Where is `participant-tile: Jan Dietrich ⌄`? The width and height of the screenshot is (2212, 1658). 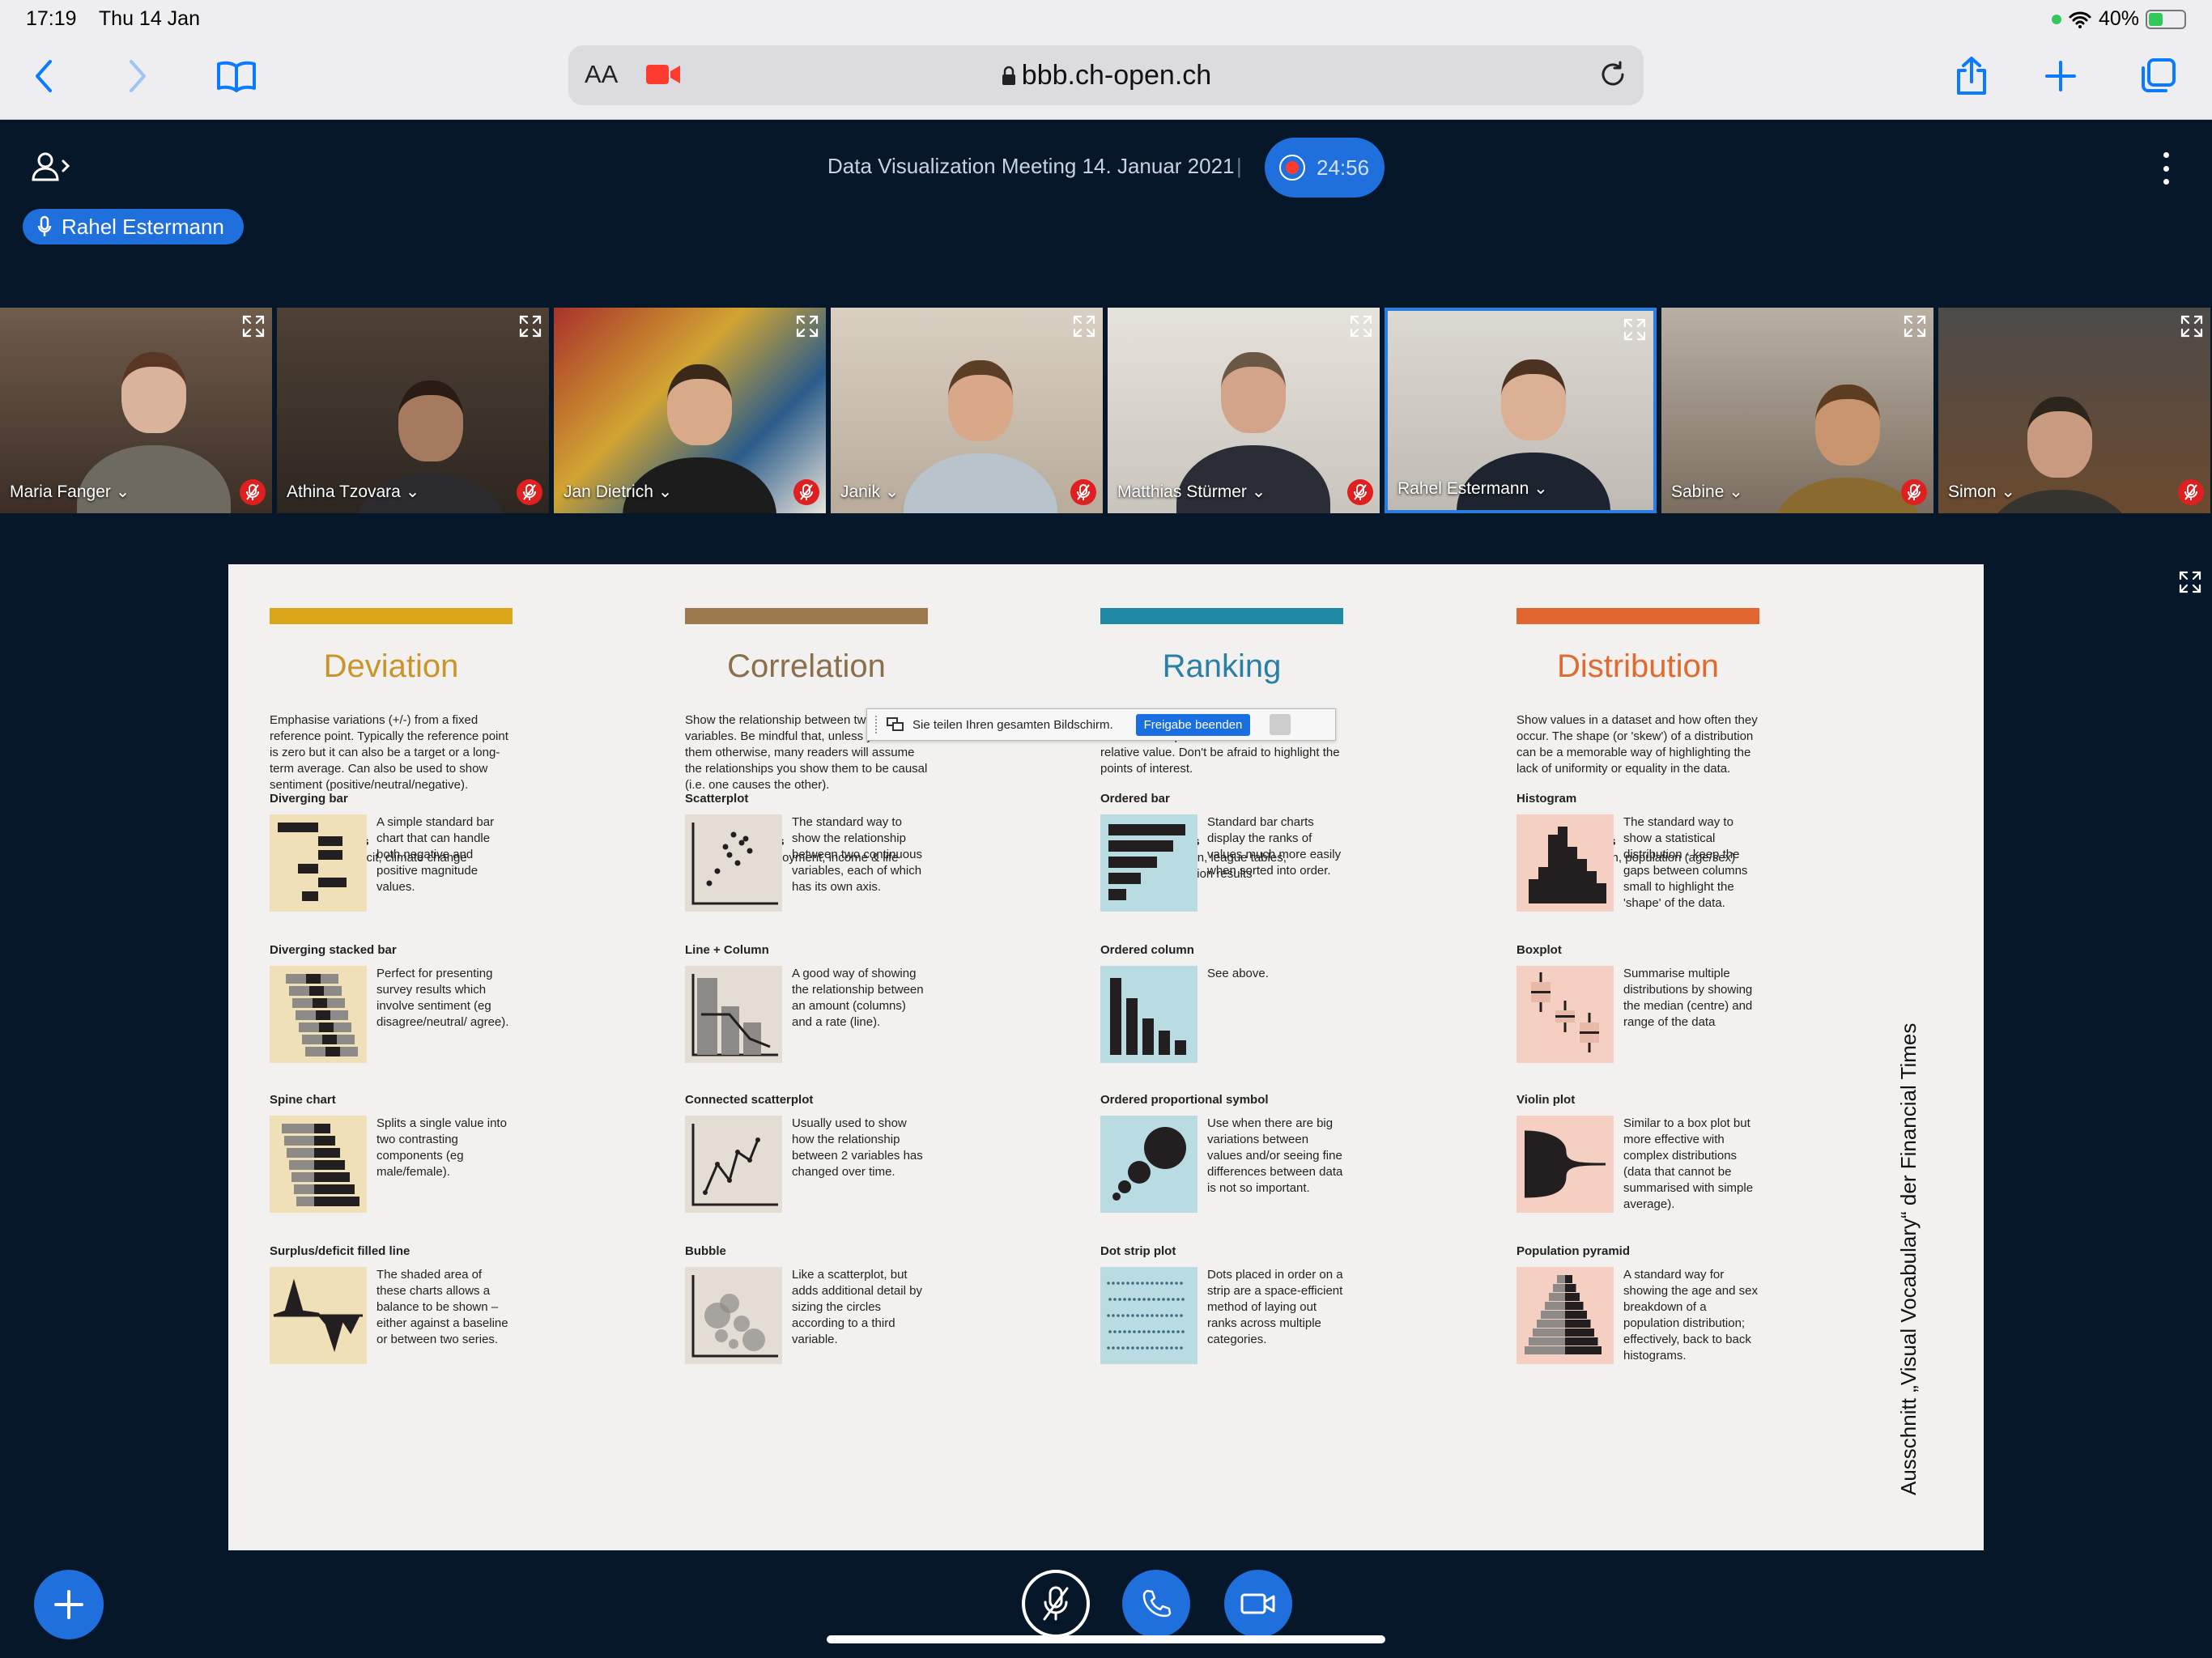 participant-tile: Jan Dietrich ⌄ is located at coordinates (690, 410).